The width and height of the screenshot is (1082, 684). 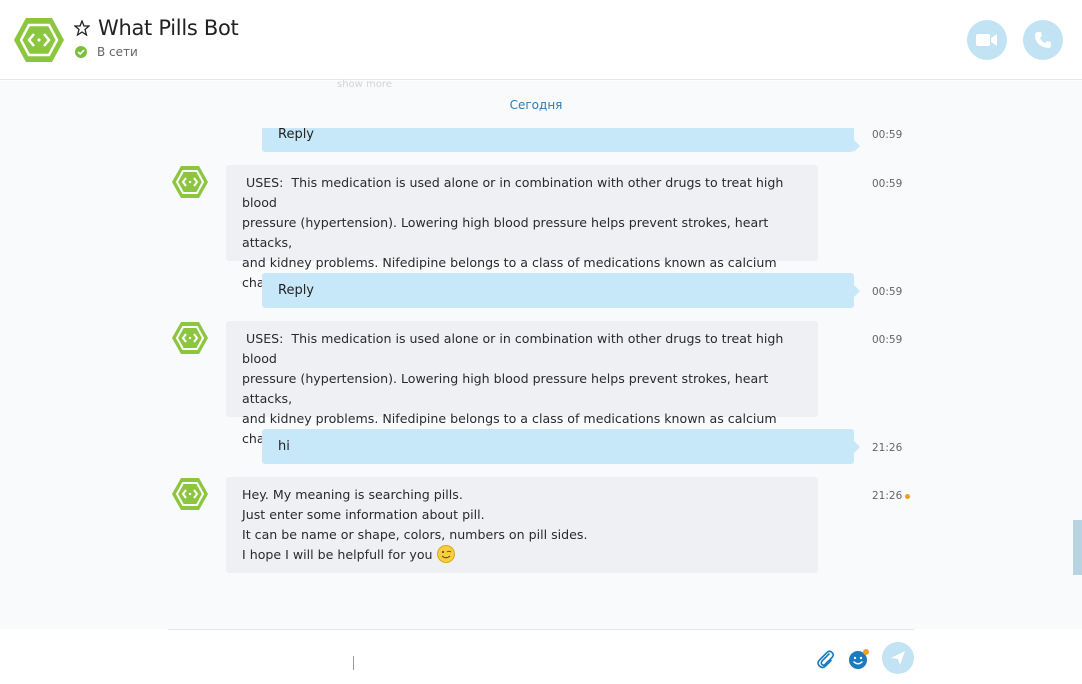 I want to click on message-line: Hey. My meaning is searching pills., so click(x=352, y=494).